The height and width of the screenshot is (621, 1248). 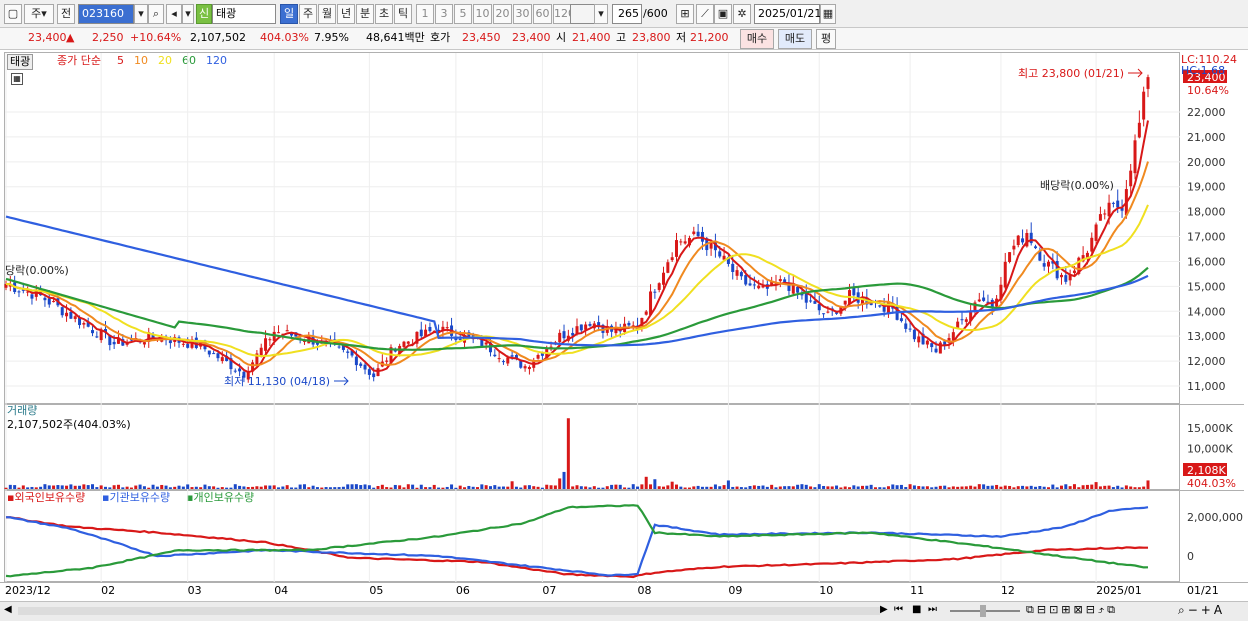 I want to click on stock-name-field: 태광, so click(x=244, y=14).